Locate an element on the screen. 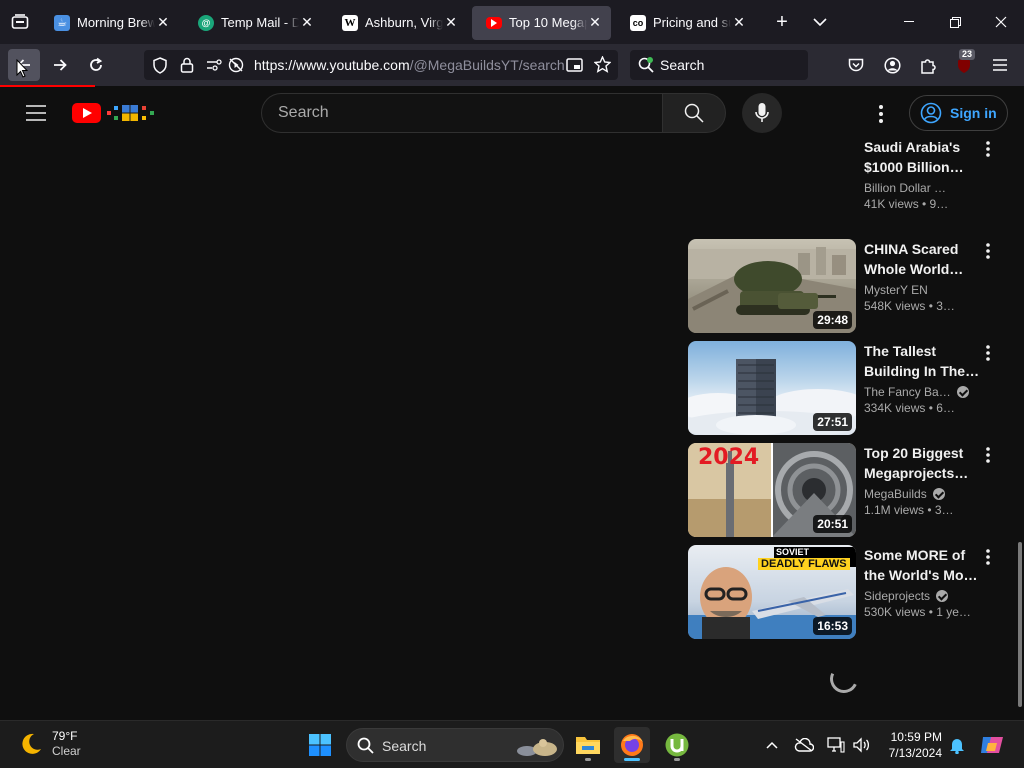  tab-morning-brew: ☕ Morning Brew ✕ is located at coordinates (109, 23).